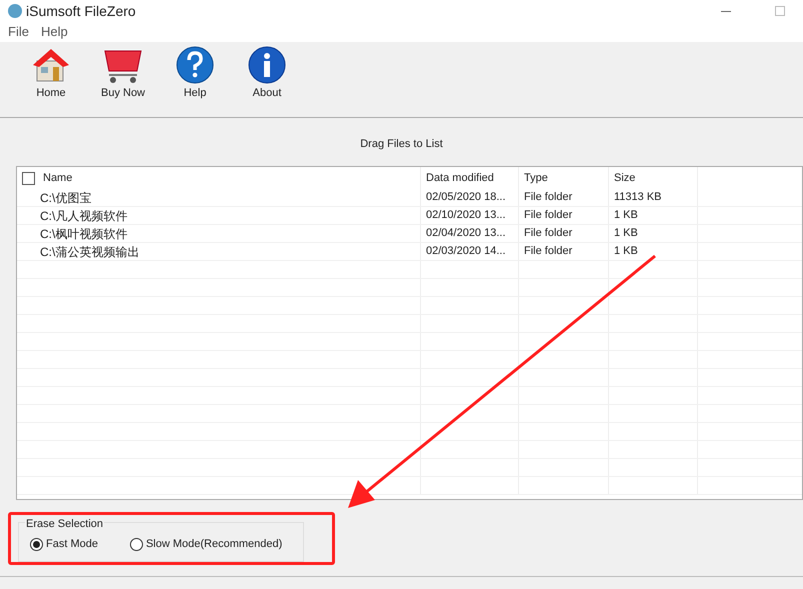 This screenshot has height=589, width=803. What do you see at coordinates (401, 144) in the screenshot?
I see `drop-hint: Drag Files to List` at bounding box center [401, 144].